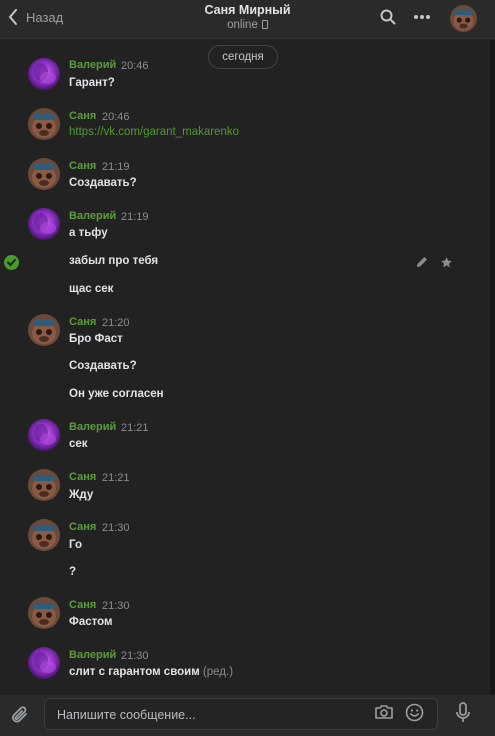  Describe the element at coordinates (91, 622) in the screenshot. I see `message-text: Фастом` at that location.